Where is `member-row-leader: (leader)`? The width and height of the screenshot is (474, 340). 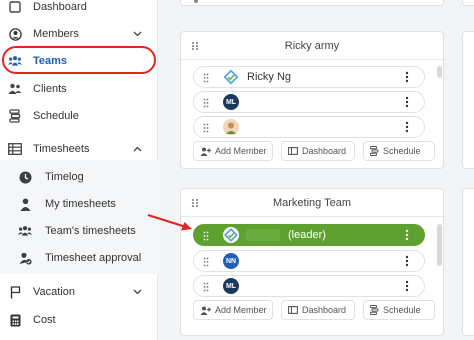 member-row-leader: (leader) is located at coordinates (309, 235).